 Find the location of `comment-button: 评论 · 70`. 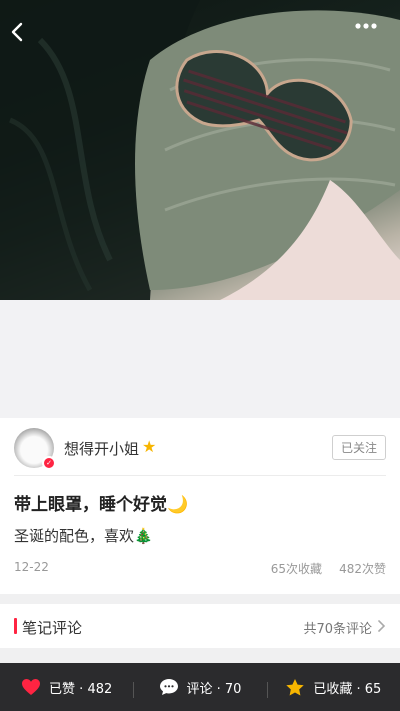

comment-button: 评论 · 70 is located at coordinates (199, 688).